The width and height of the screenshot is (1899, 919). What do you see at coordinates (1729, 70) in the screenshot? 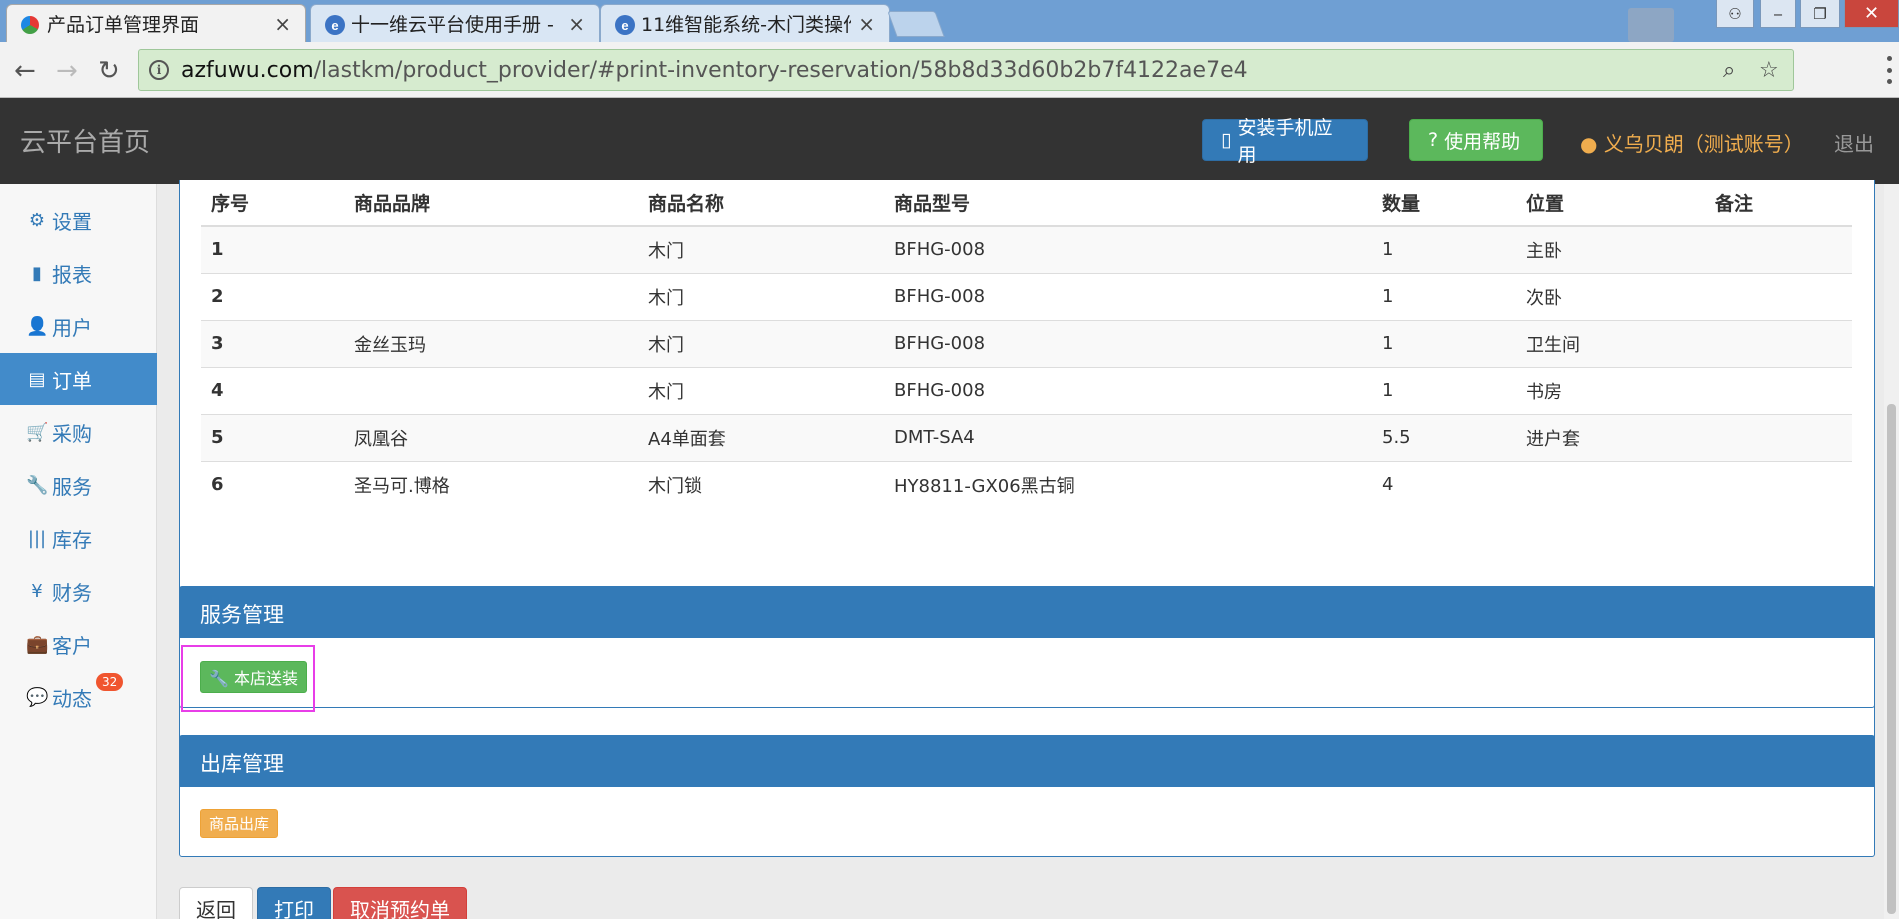
I see `zoom-icon: ⌕` at bounding box center [1729, 70].